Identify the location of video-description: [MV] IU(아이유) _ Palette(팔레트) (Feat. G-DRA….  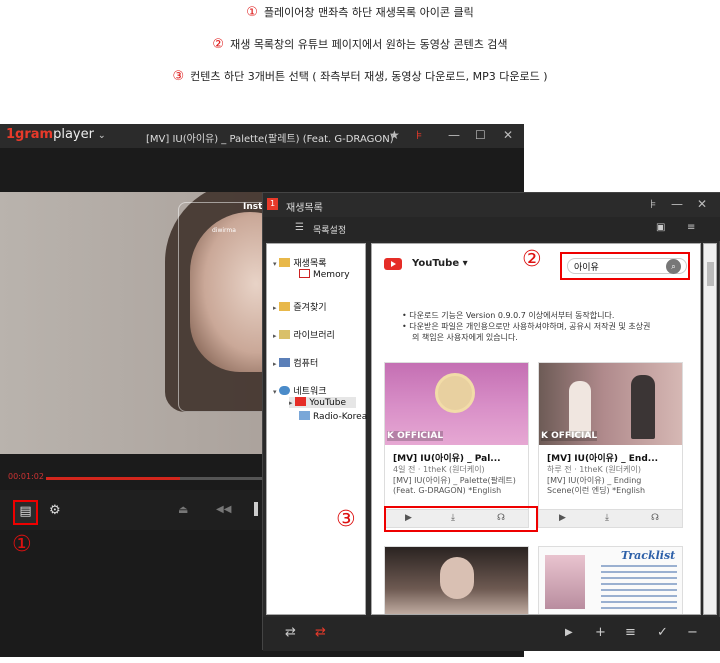
(454, 485).